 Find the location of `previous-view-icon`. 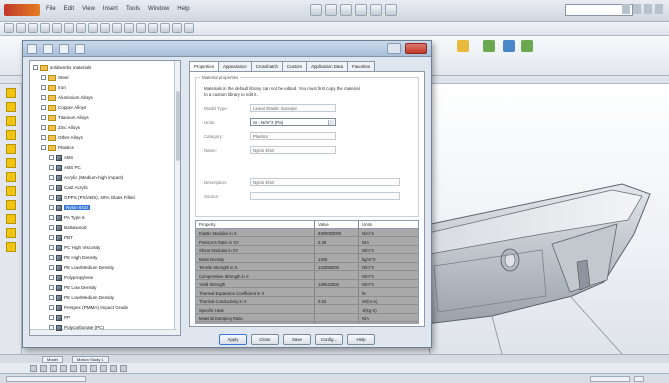

previous-view-icon is located at coordinates (53, 368).